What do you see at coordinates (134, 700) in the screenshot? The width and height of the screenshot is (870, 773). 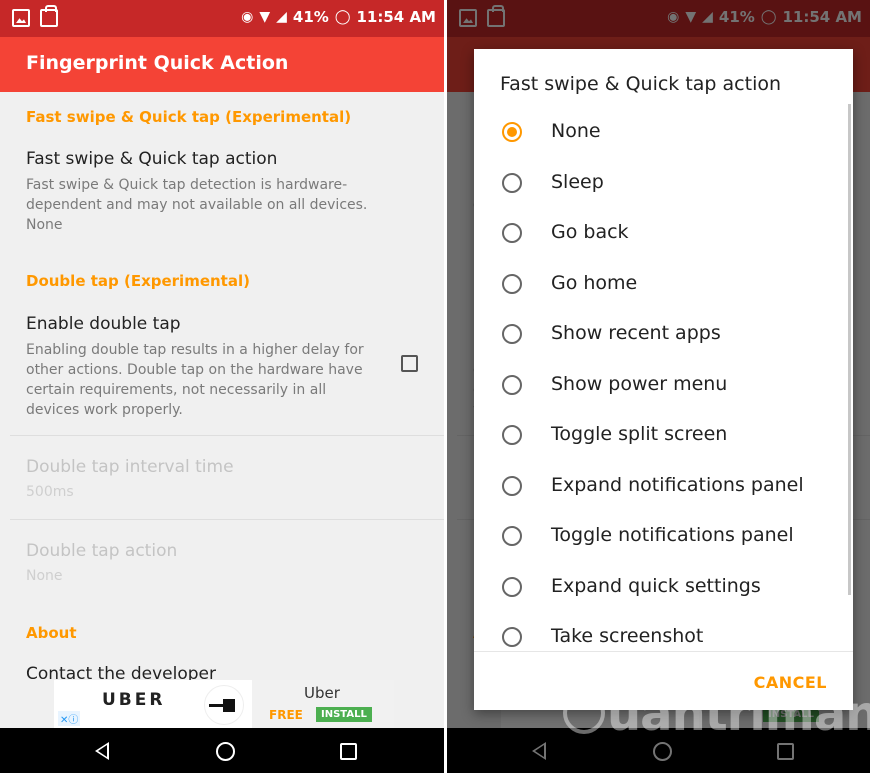 I see `ad-brand: UBER` at bounding box center [134, 700].